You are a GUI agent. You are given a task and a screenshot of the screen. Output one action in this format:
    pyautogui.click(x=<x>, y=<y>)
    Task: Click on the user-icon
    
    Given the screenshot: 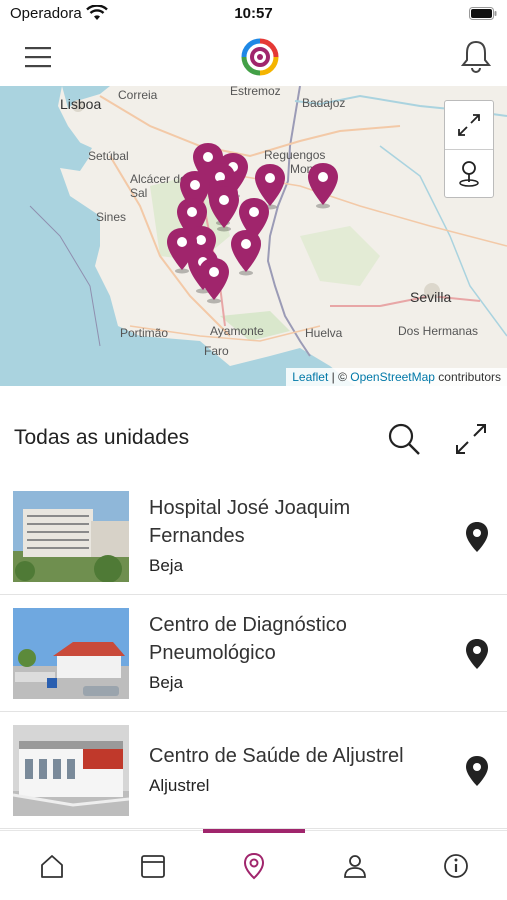 What is the action you would take?
    pyautogui.click(x=355, y=866)
    